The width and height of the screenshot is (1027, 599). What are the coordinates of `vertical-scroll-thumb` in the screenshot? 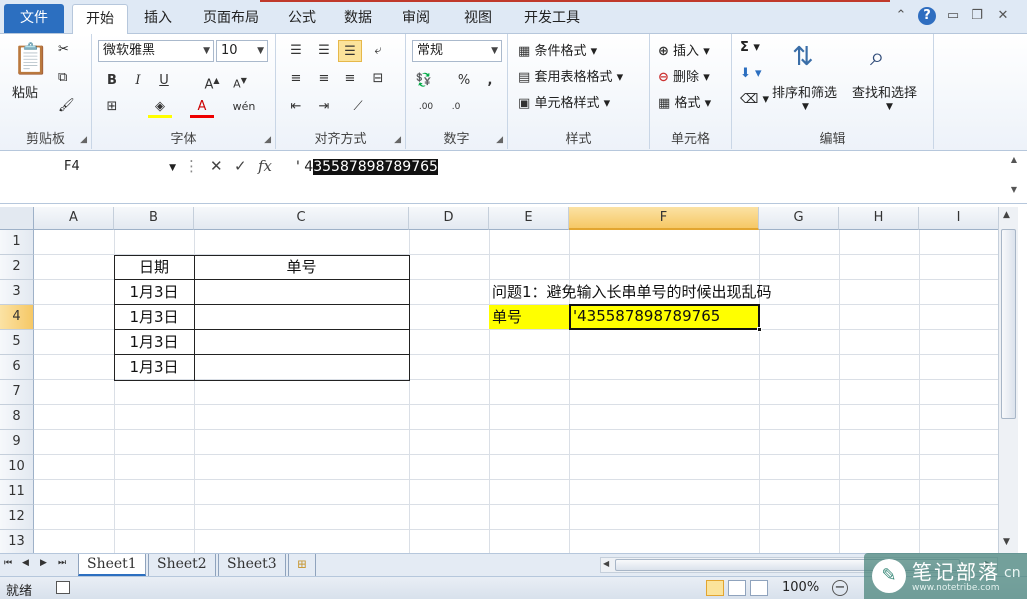 It's located at (1008, 324).